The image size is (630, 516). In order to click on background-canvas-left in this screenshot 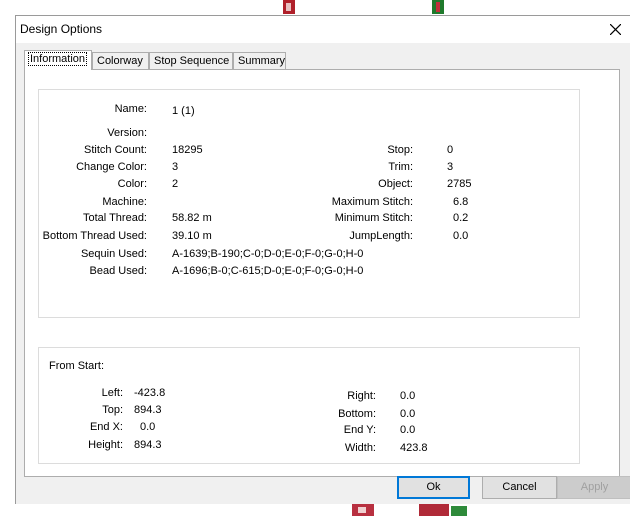, I will do `click(7, 258)`.